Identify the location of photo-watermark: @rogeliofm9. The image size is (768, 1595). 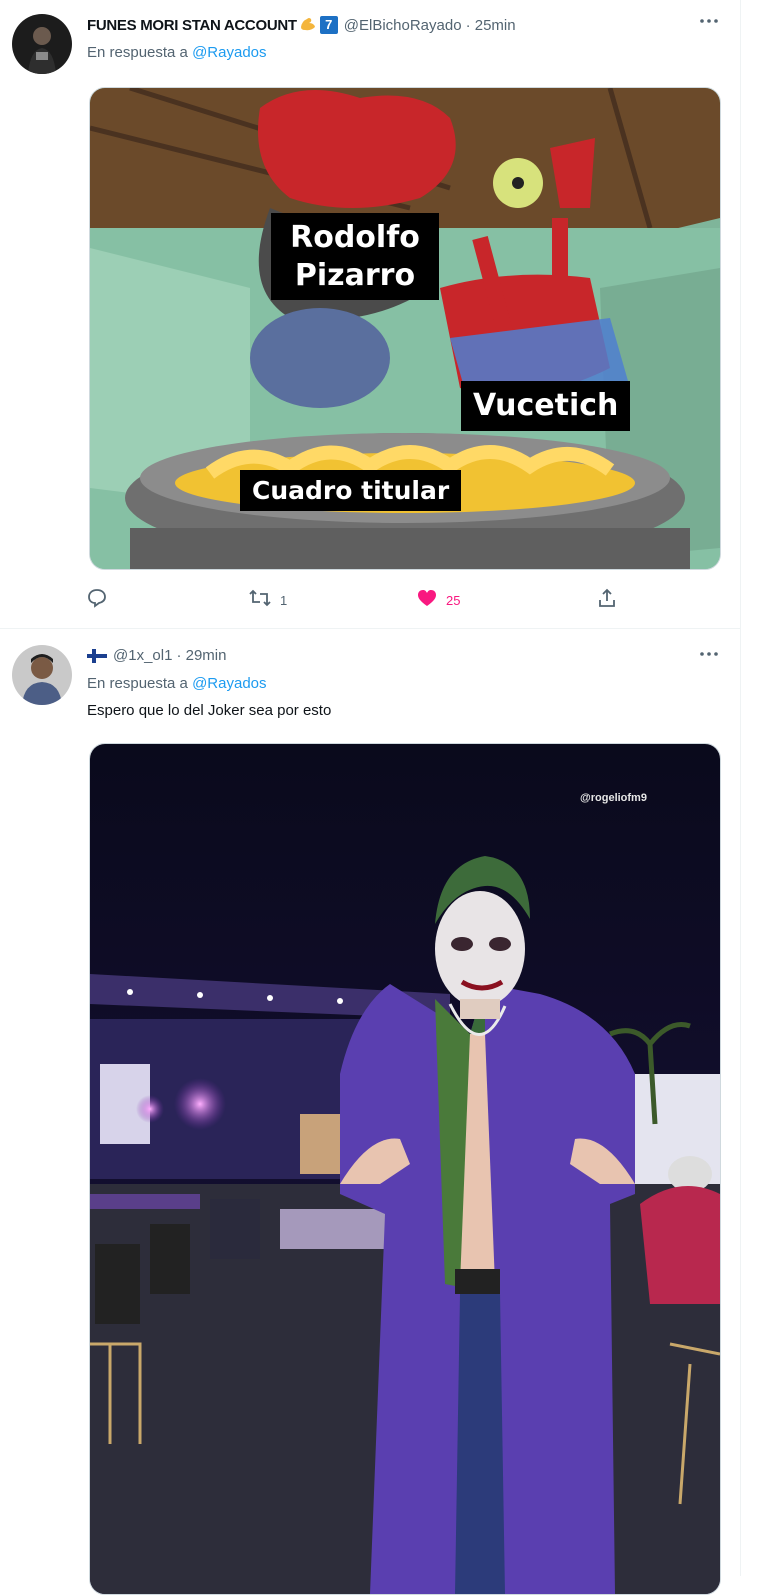
(613, 798).